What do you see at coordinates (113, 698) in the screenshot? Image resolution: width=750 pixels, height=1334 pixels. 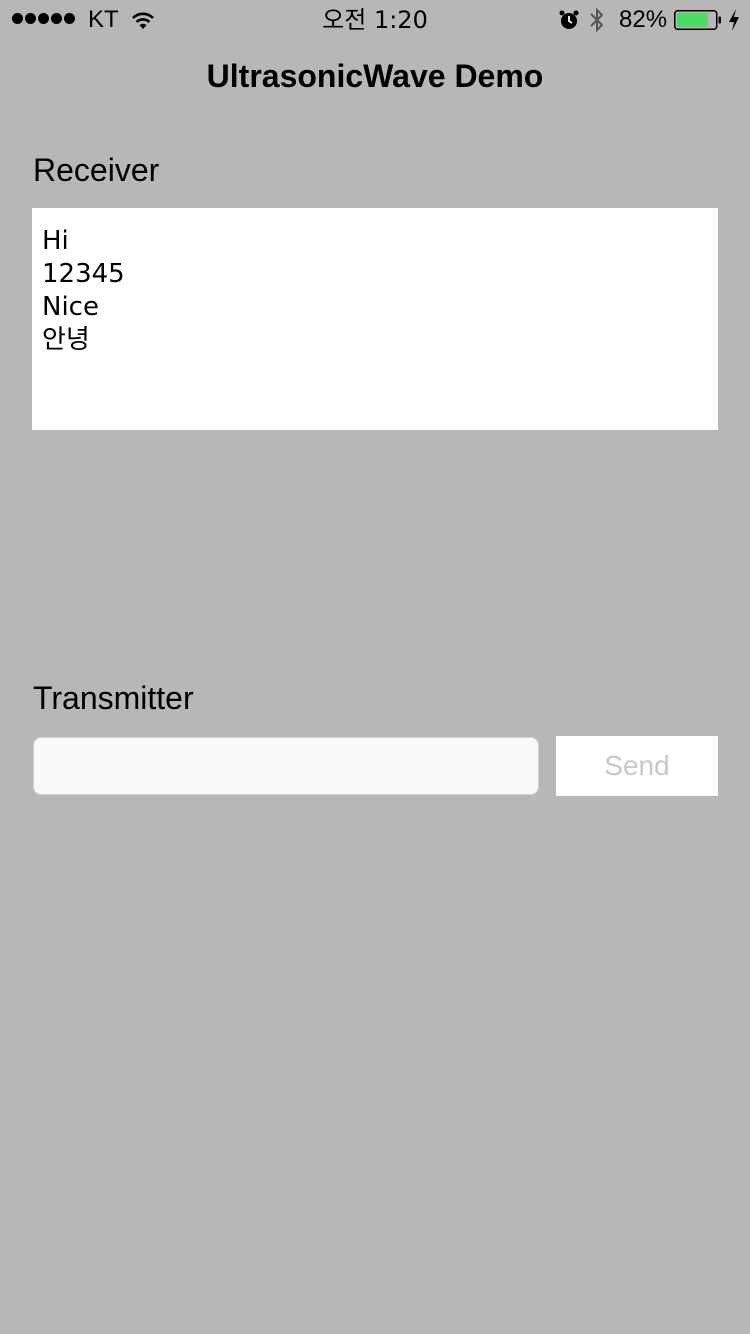 I see `transmitter-label: Transmitter` at bounding box center [113, 698].